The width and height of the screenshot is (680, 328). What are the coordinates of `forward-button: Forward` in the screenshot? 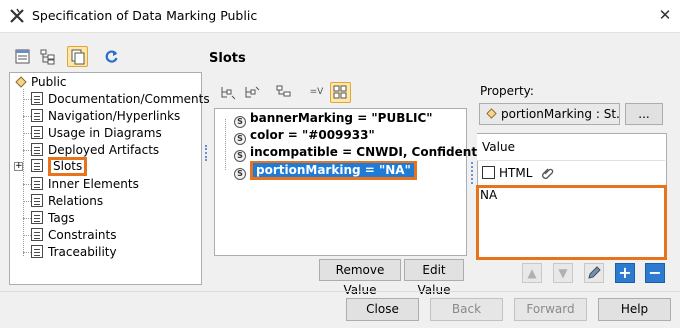 It's located at (550, 309).